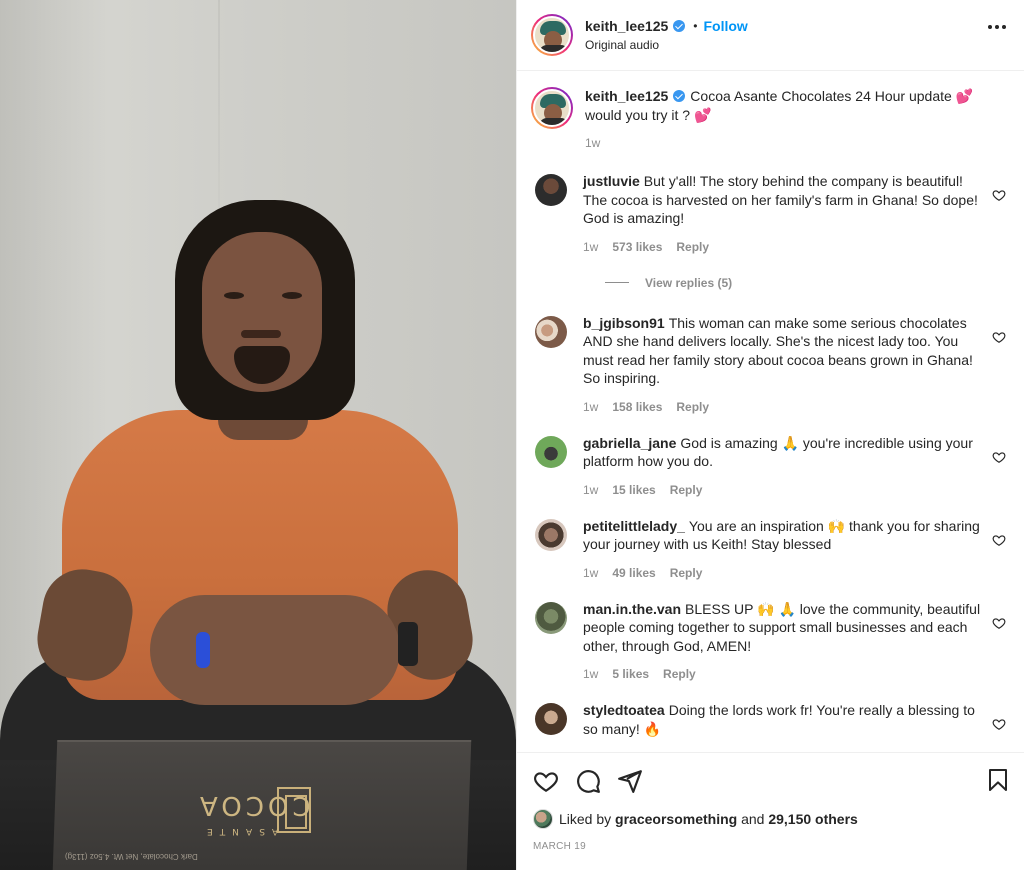  Describe the element at coordinates (611, 181) in the screenshot. I see `comment-username: justluvie` at that location.